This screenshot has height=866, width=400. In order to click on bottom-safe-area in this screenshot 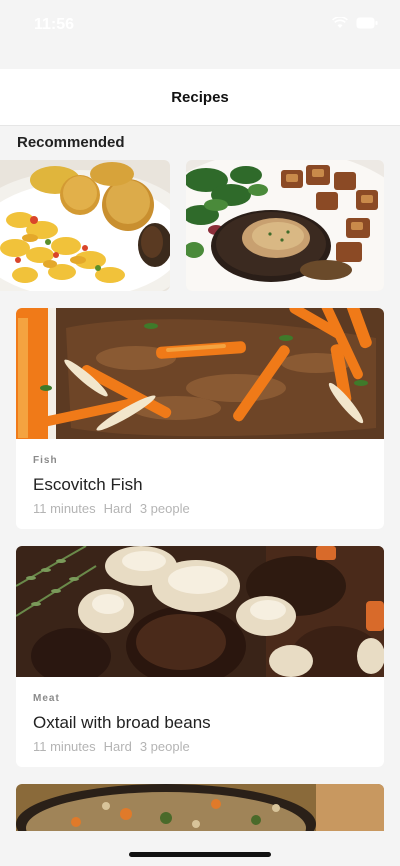, I will do `click(200, 848)`.